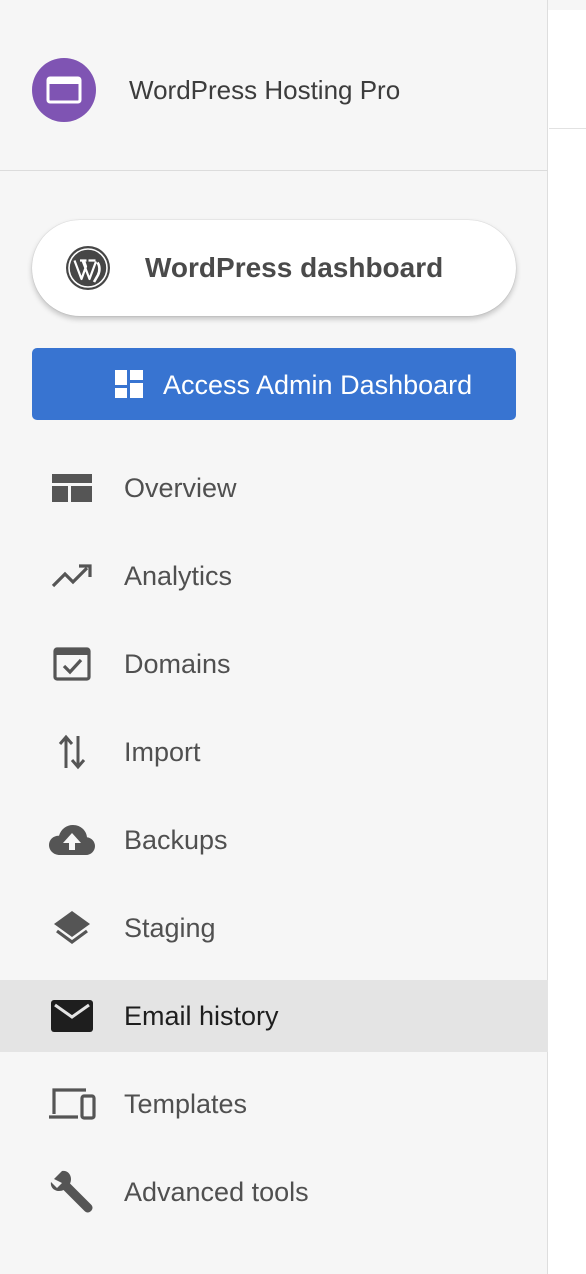  Describe the element at coordinates (186, 1104) in the screenshot. I see `sidebar-item-label: Templates` at that location.